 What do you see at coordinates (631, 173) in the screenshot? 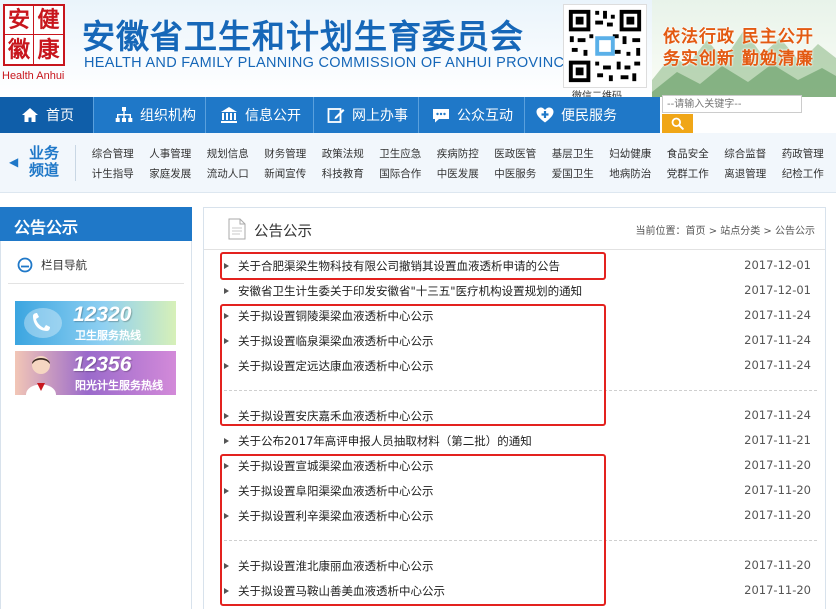
I see `channel-link: 地病防治` at bounding box center [631, 173].